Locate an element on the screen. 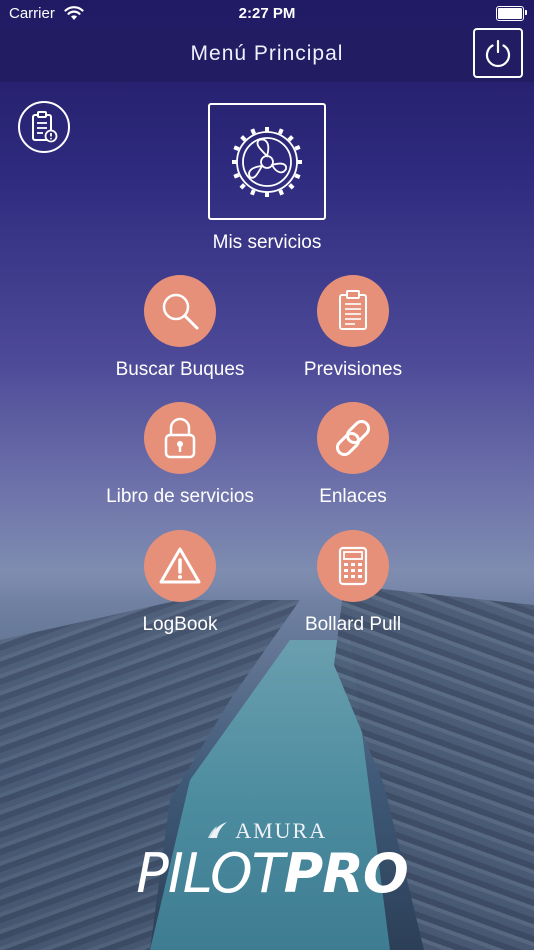  status-bar: Carrier 2:27 PM is located at coordinates (267, 14).